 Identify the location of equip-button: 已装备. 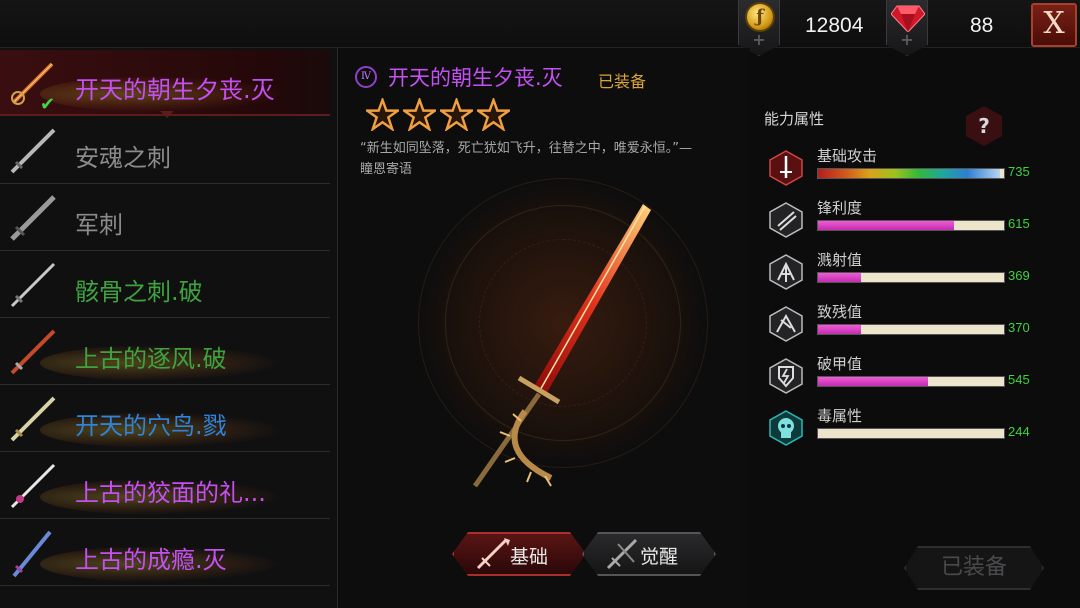
(974, 568).